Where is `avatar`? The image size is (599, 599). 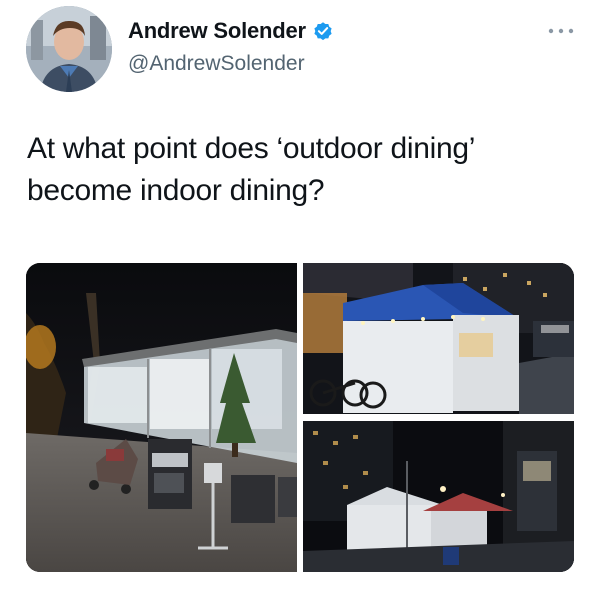 avatar is located at coordinates (69, 49).